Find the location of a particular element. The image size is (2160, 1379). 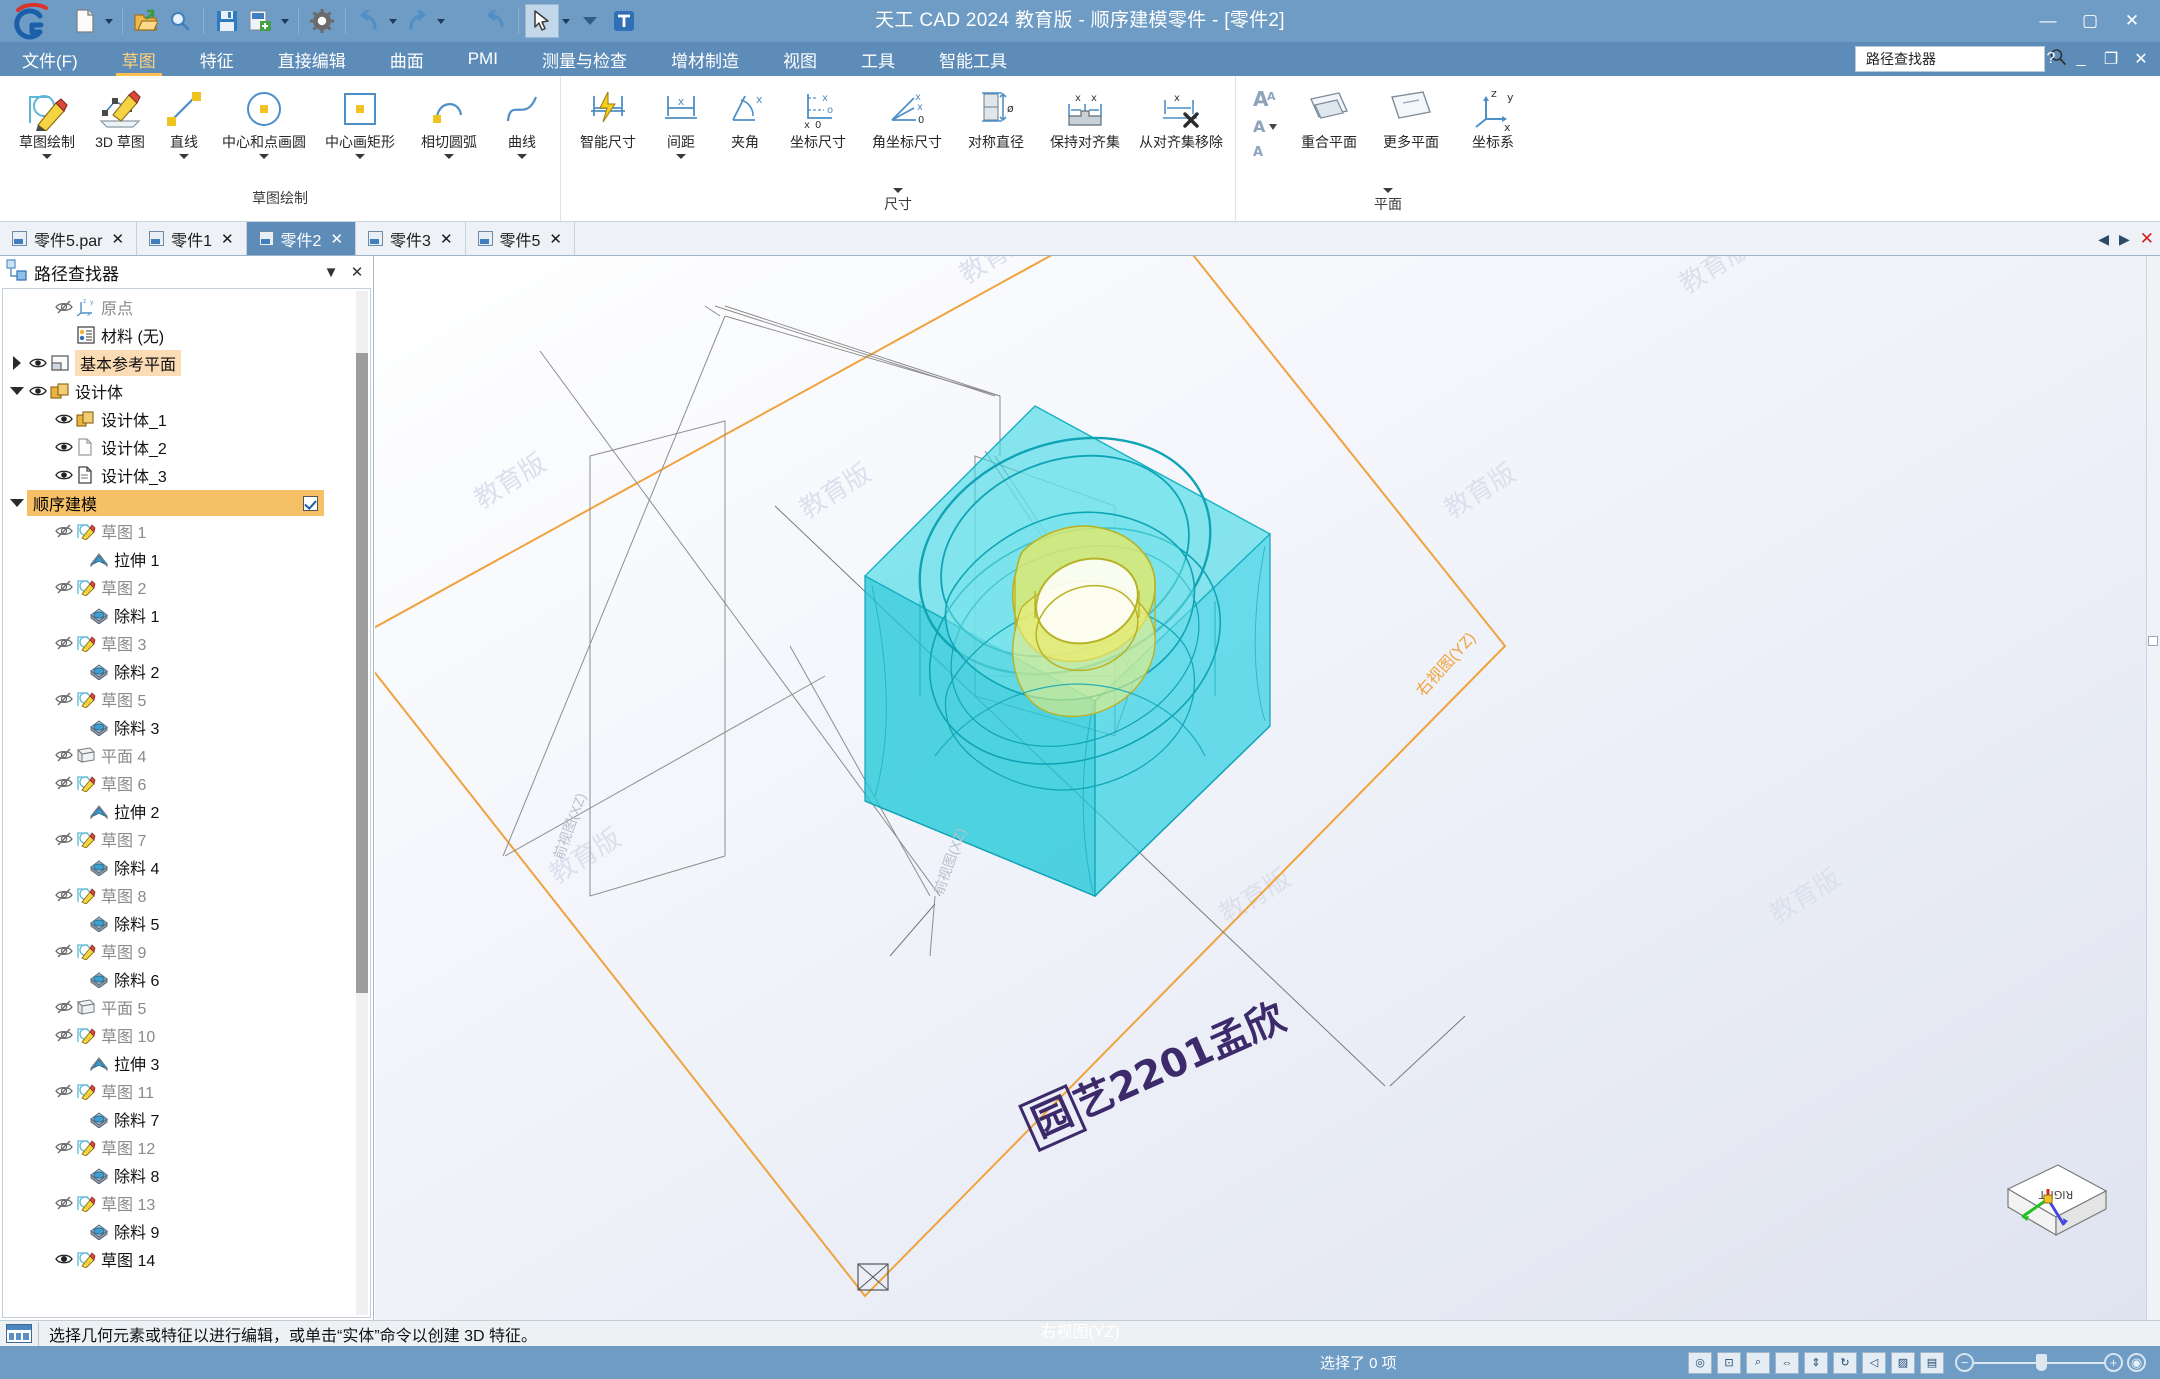

look-at-icon: ◁ is located at coordinates (1874, 1362).